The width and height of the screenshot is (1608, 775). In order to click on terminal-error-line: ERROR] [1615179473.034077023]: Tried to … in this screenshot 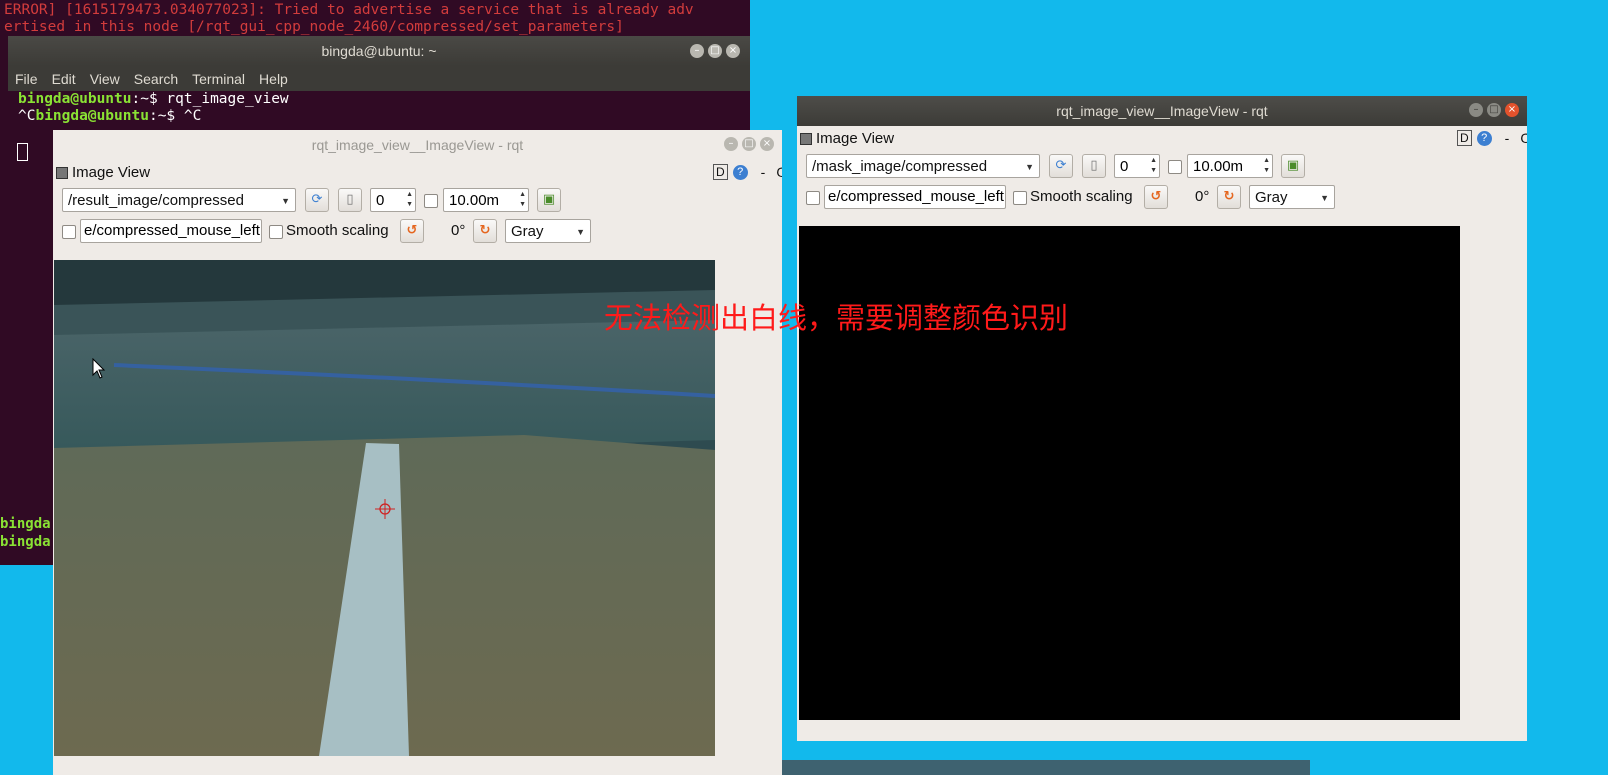, I will do `click(349, 10)`.